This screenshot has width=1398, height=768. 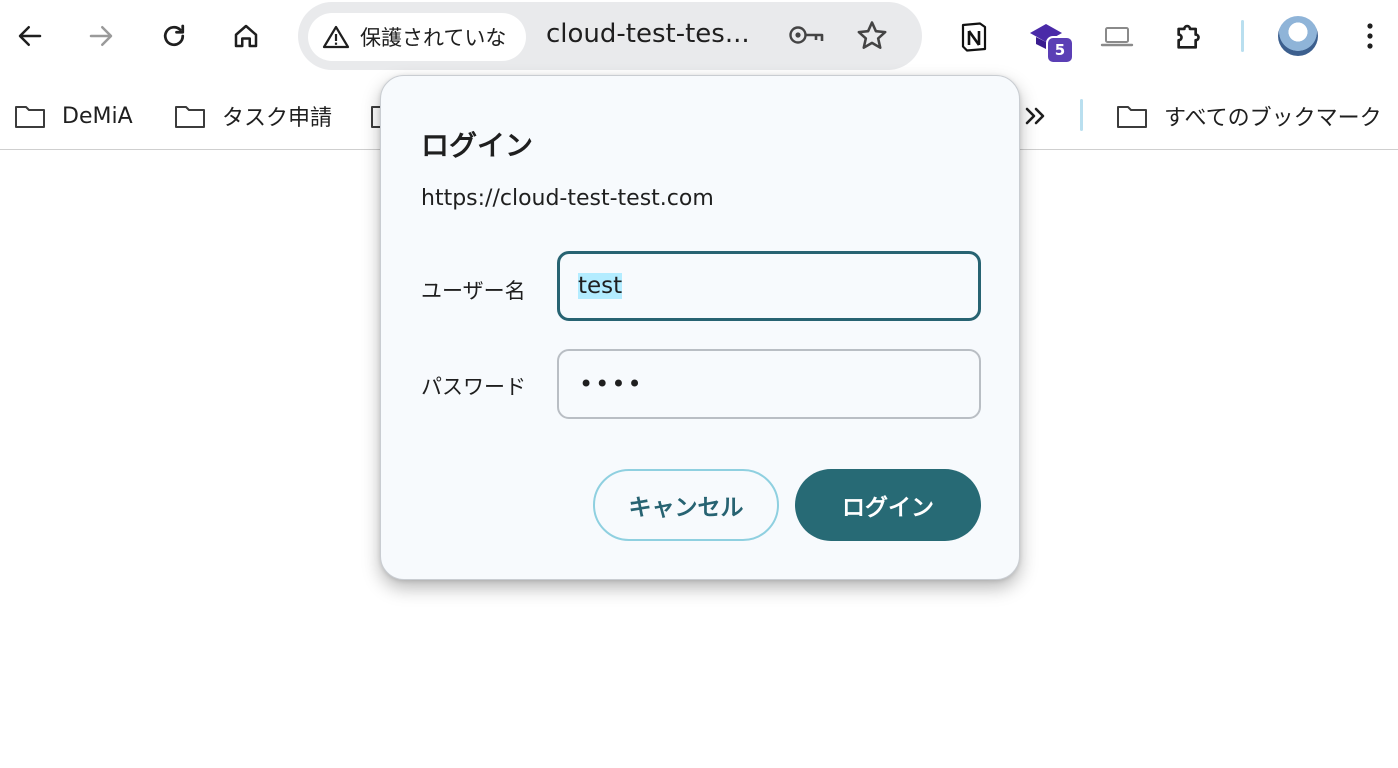 I want to click on security-chip-label: 保護されていな, so click(x=433, y=38).